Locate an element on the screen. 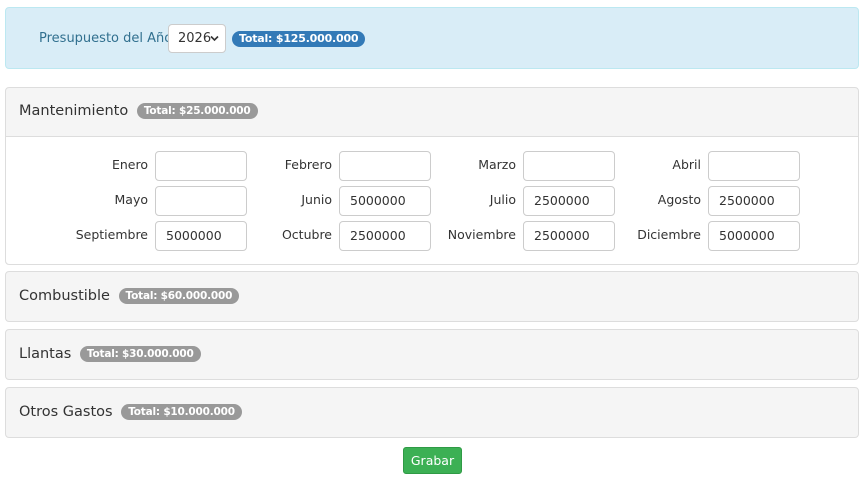 The image size is (865, 501). panel-header-llantas: Llantas Total: $30.000.000 is located at coordinates (432, 354).